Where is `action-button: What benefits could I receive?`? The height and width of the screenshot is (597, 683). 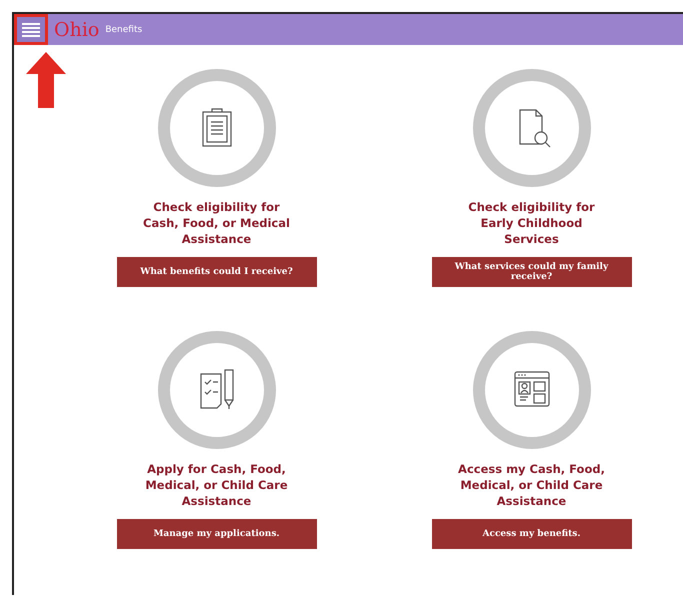
action-button: What benefits could I receive? is located at coordinates (216, 272).